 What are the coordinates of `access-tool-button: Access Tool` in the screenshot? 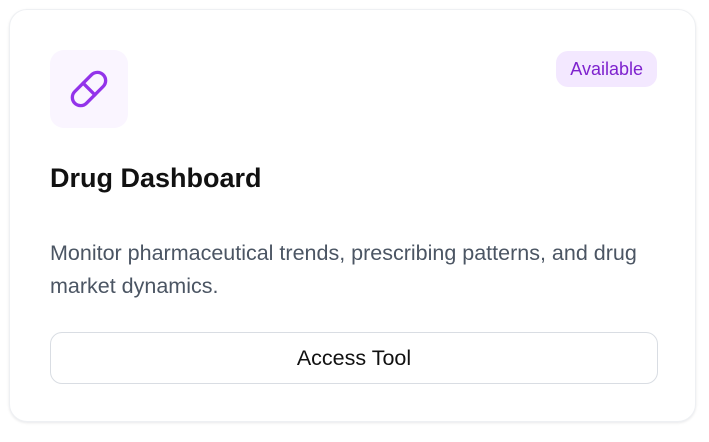 It's located at (354, 358).